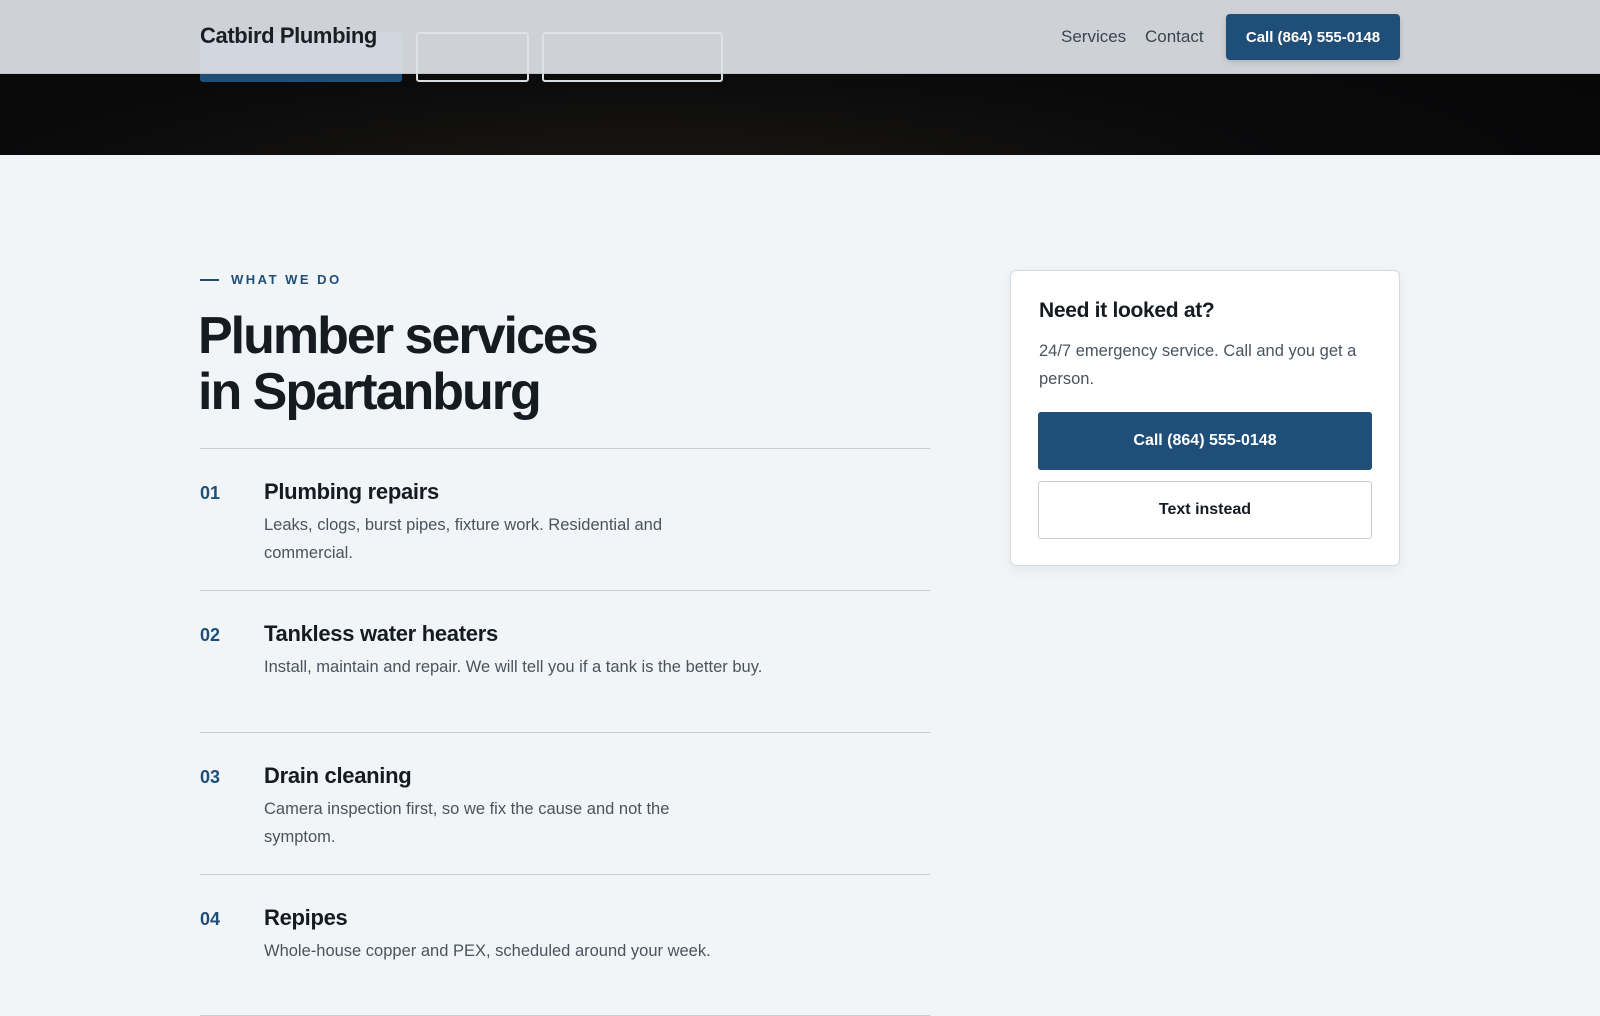 This screenshot has height=1016, width=1600. I want to click on service-number: 03, so click(210, 777).